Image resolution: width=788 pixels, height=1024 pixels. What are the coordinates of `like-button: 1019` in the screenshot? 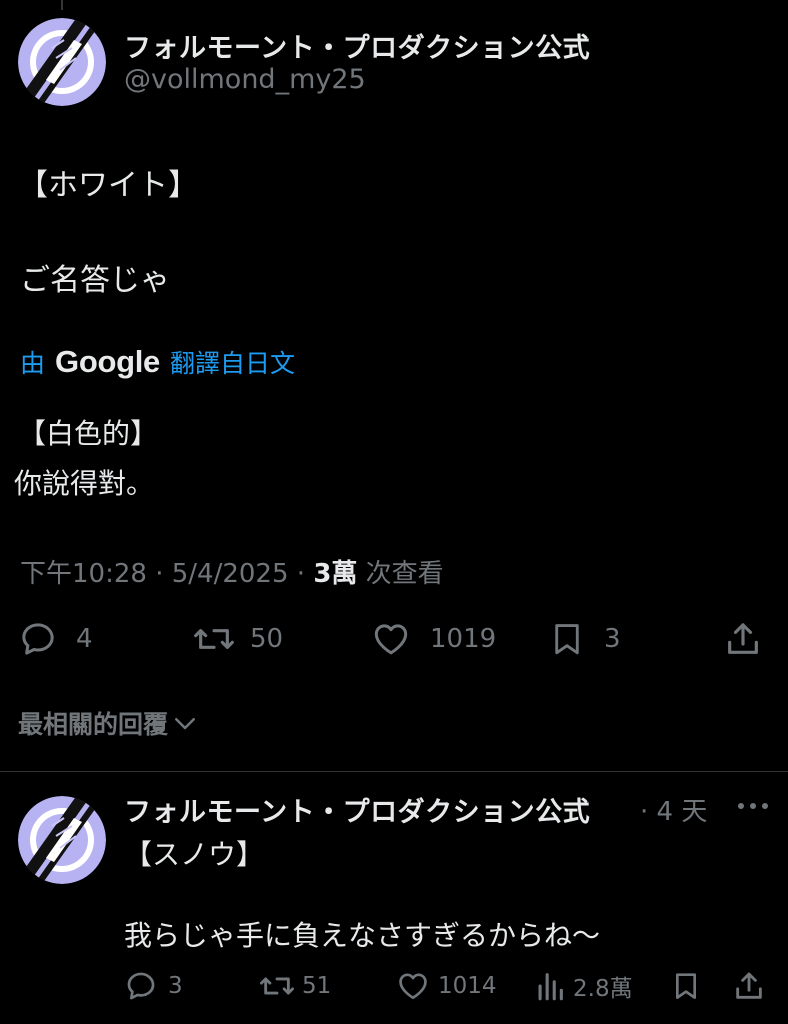 It's located at (433, 639).